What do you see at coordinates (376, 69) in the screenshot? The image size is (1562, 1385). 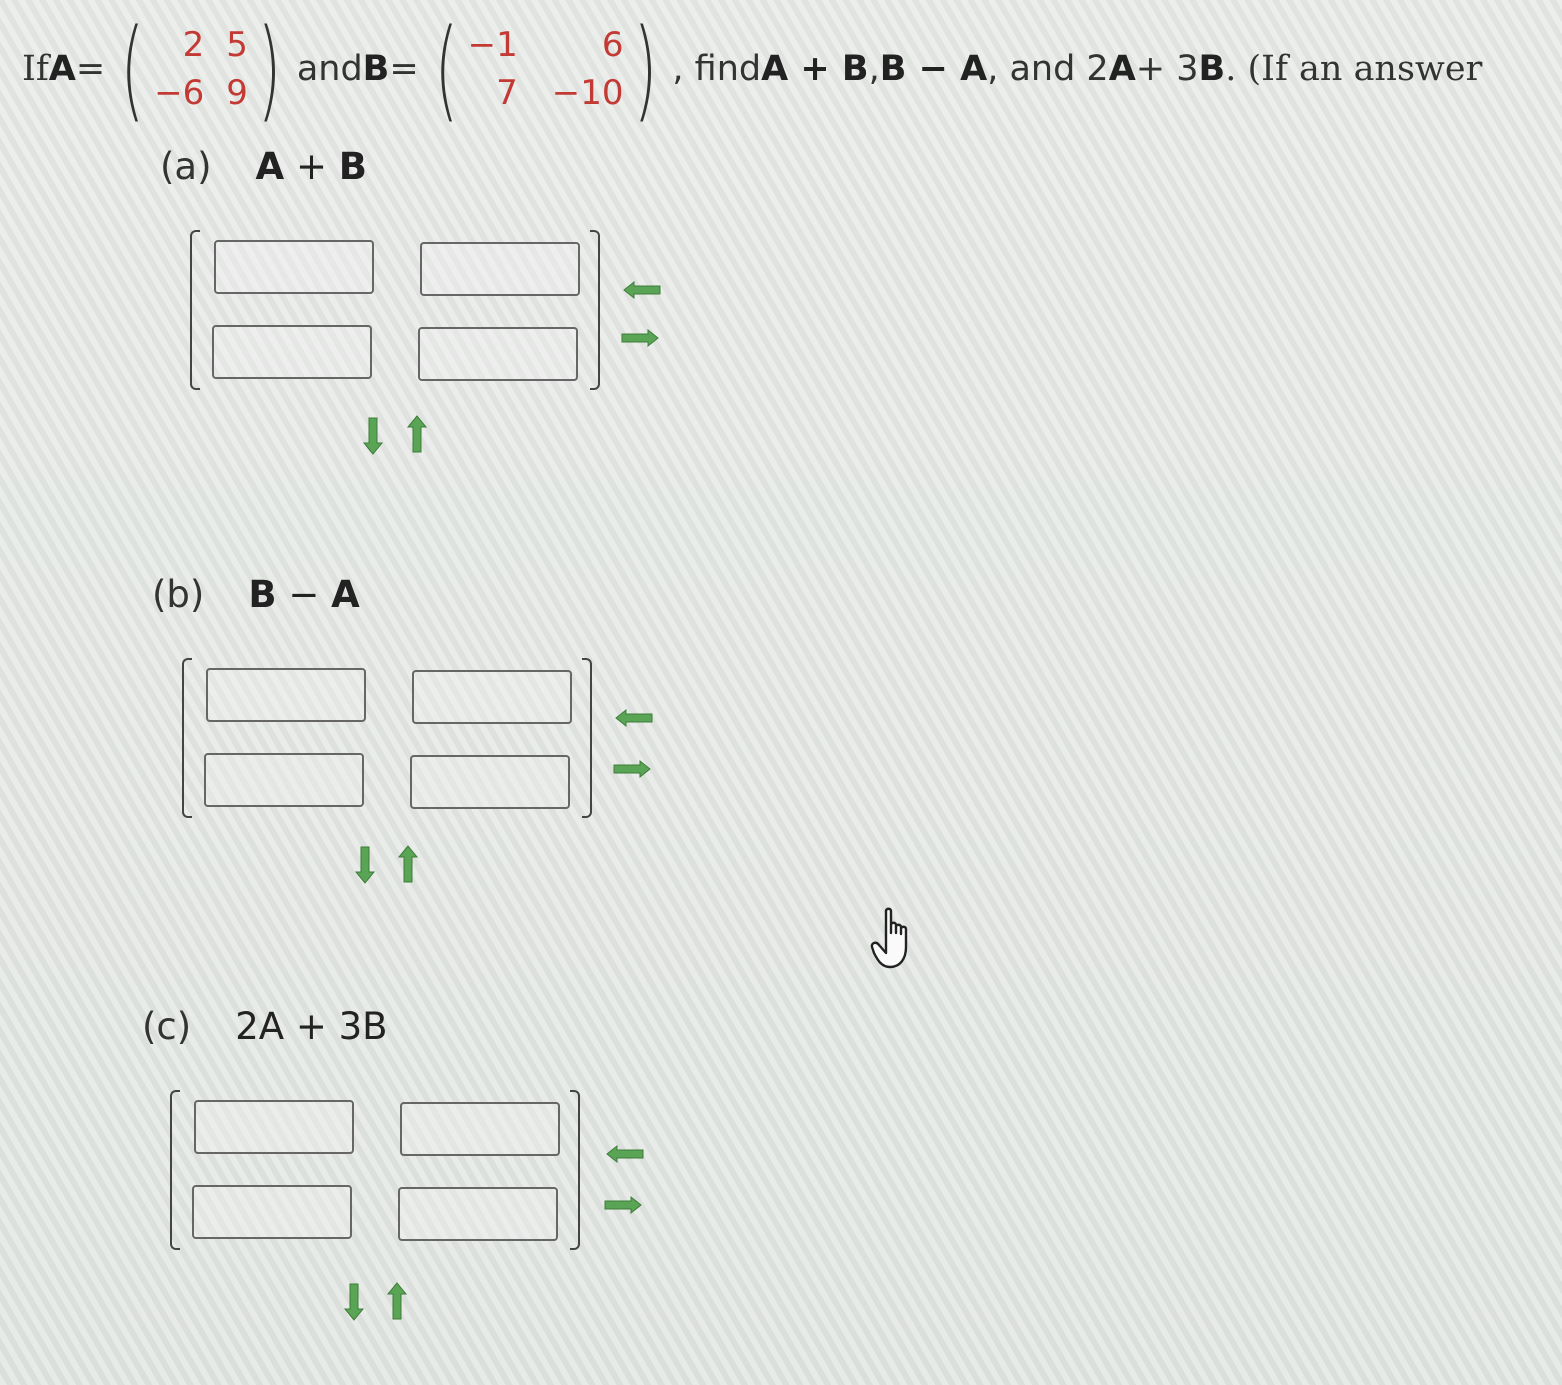 I see `matrix-b-name: B` at bounding box center [376, 69].